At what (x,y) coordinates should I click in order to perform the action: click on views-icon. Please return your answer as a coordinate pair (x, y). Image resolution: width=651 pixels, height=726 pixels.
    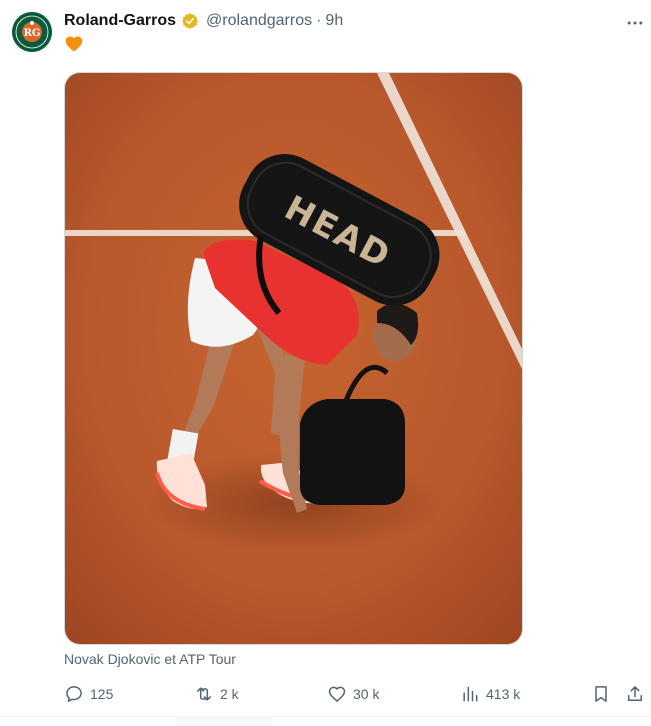
    Looking at the image, I should click on (470, 694).